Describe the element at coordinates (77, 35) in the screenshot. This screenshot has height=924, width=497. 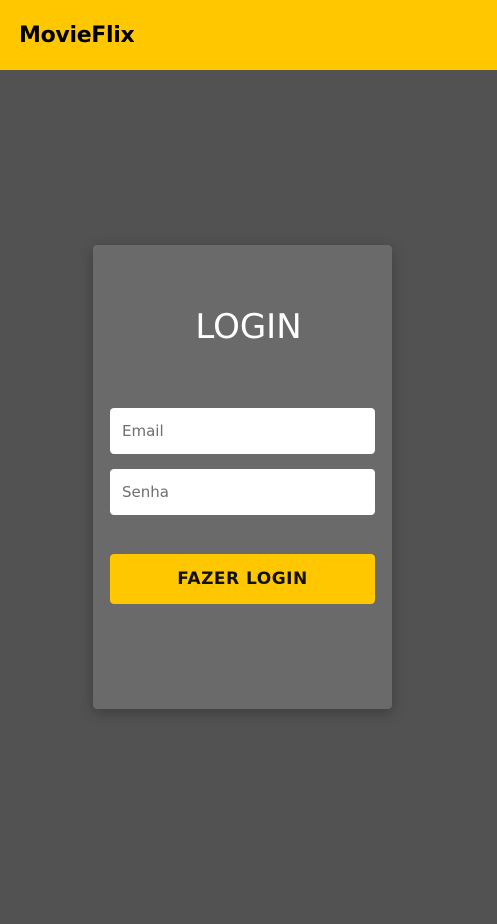
I see `brand-logo-text: MovieFlix` at that location.